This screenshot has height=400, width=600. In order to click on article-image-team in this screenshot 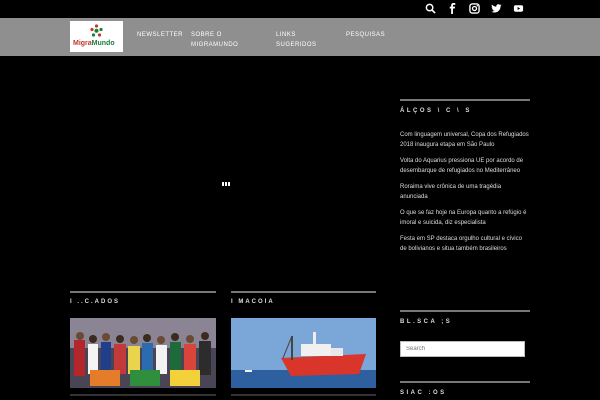, I will do `click(143, 353)`.